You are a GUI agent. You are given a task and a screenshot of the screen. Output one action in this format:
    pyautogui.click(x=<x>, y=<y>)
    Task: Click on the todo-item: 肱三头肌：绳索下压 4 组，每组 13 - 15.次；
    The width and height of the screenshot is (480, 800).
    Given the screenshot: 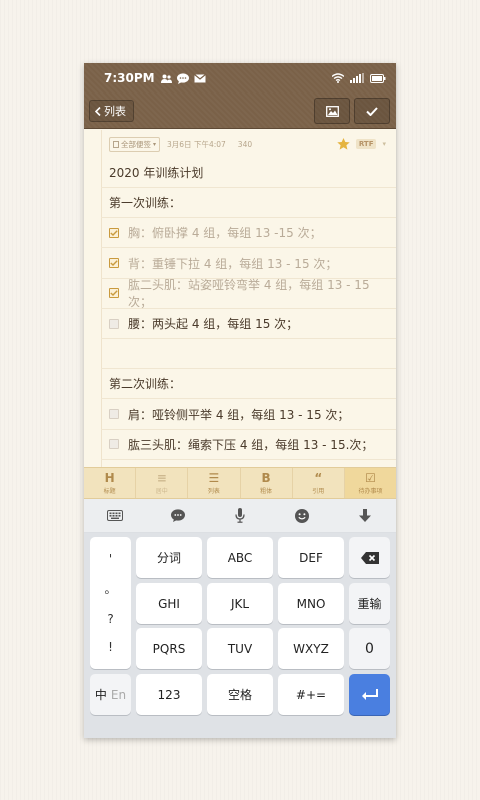 What is the action you would take?
    pyautogui.click(x=248, y=445)
    